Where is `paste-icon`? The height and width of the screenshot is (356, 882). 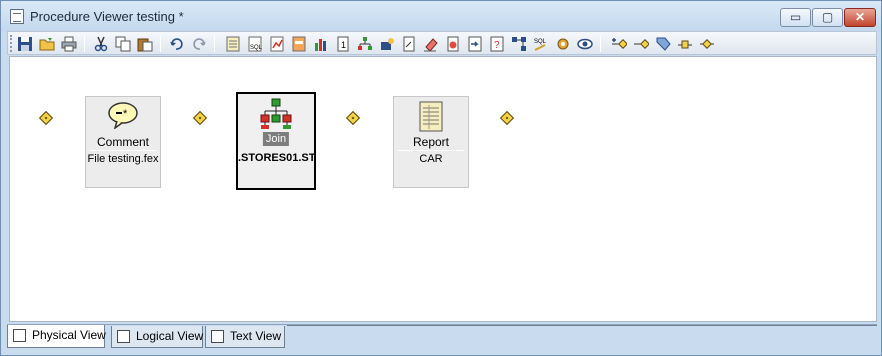
paste-icon is located at coordinates (145, 44).